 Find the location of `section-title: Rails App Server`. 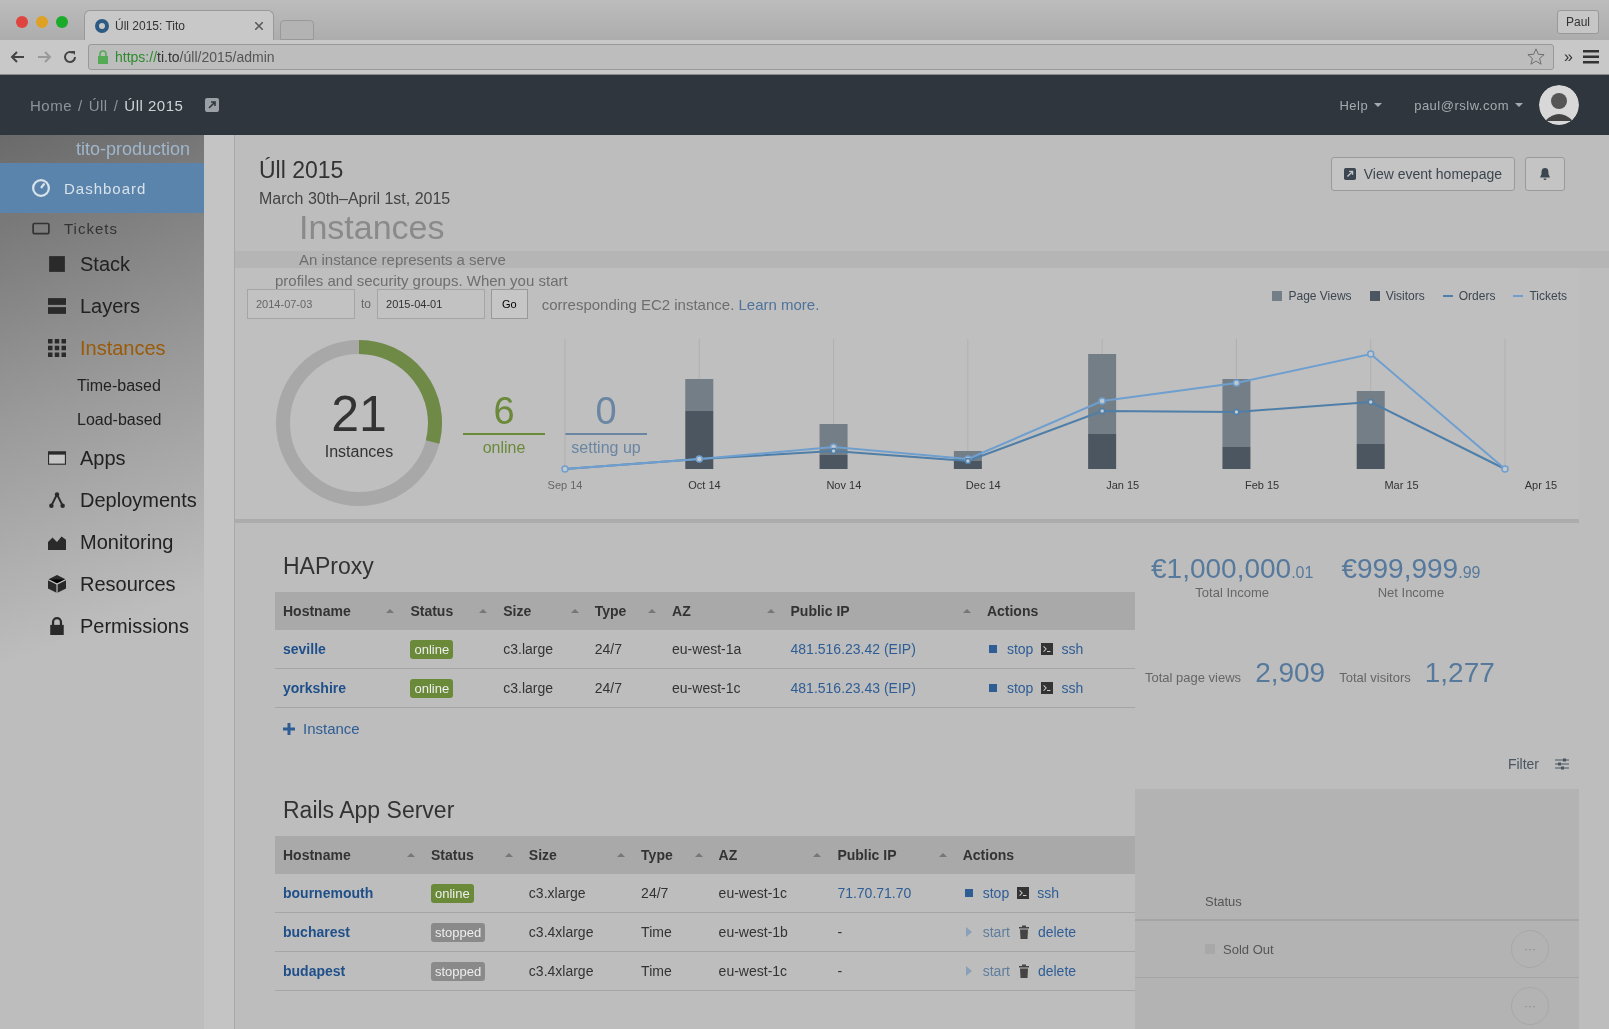

section-title: Rails App Server is located at coordinates (369, 810).